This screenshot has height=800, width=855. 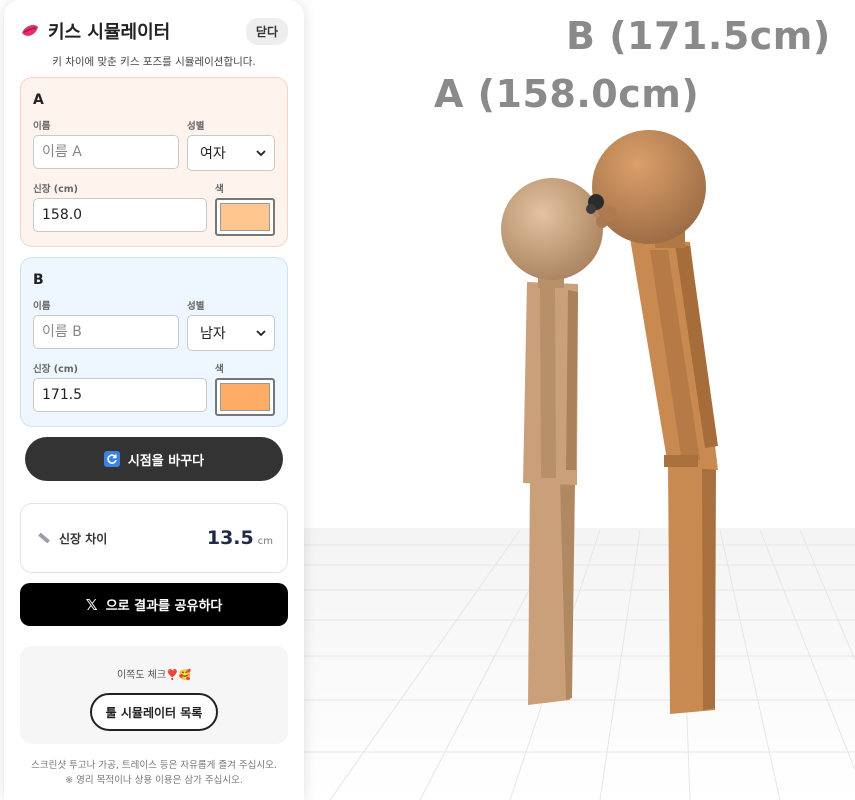 What do you see at coordinates (213, 154) in the screenshot?
I see `person-a-gender-value: 여자` at bounding box center [213, 154].